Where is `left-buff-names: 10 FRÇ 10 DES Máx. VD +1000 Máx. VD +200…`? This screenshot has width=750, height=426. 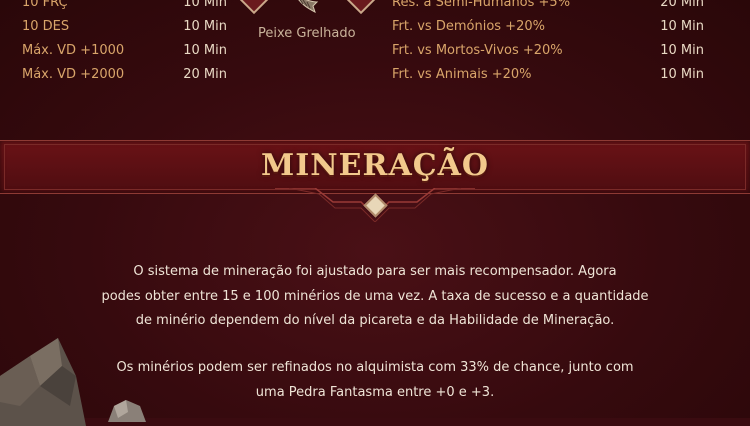
left-buff-names: 10 FRÇ 10 DES Máx. VD +1000 Máx. VD +200… is located at coordinates (73, 43).